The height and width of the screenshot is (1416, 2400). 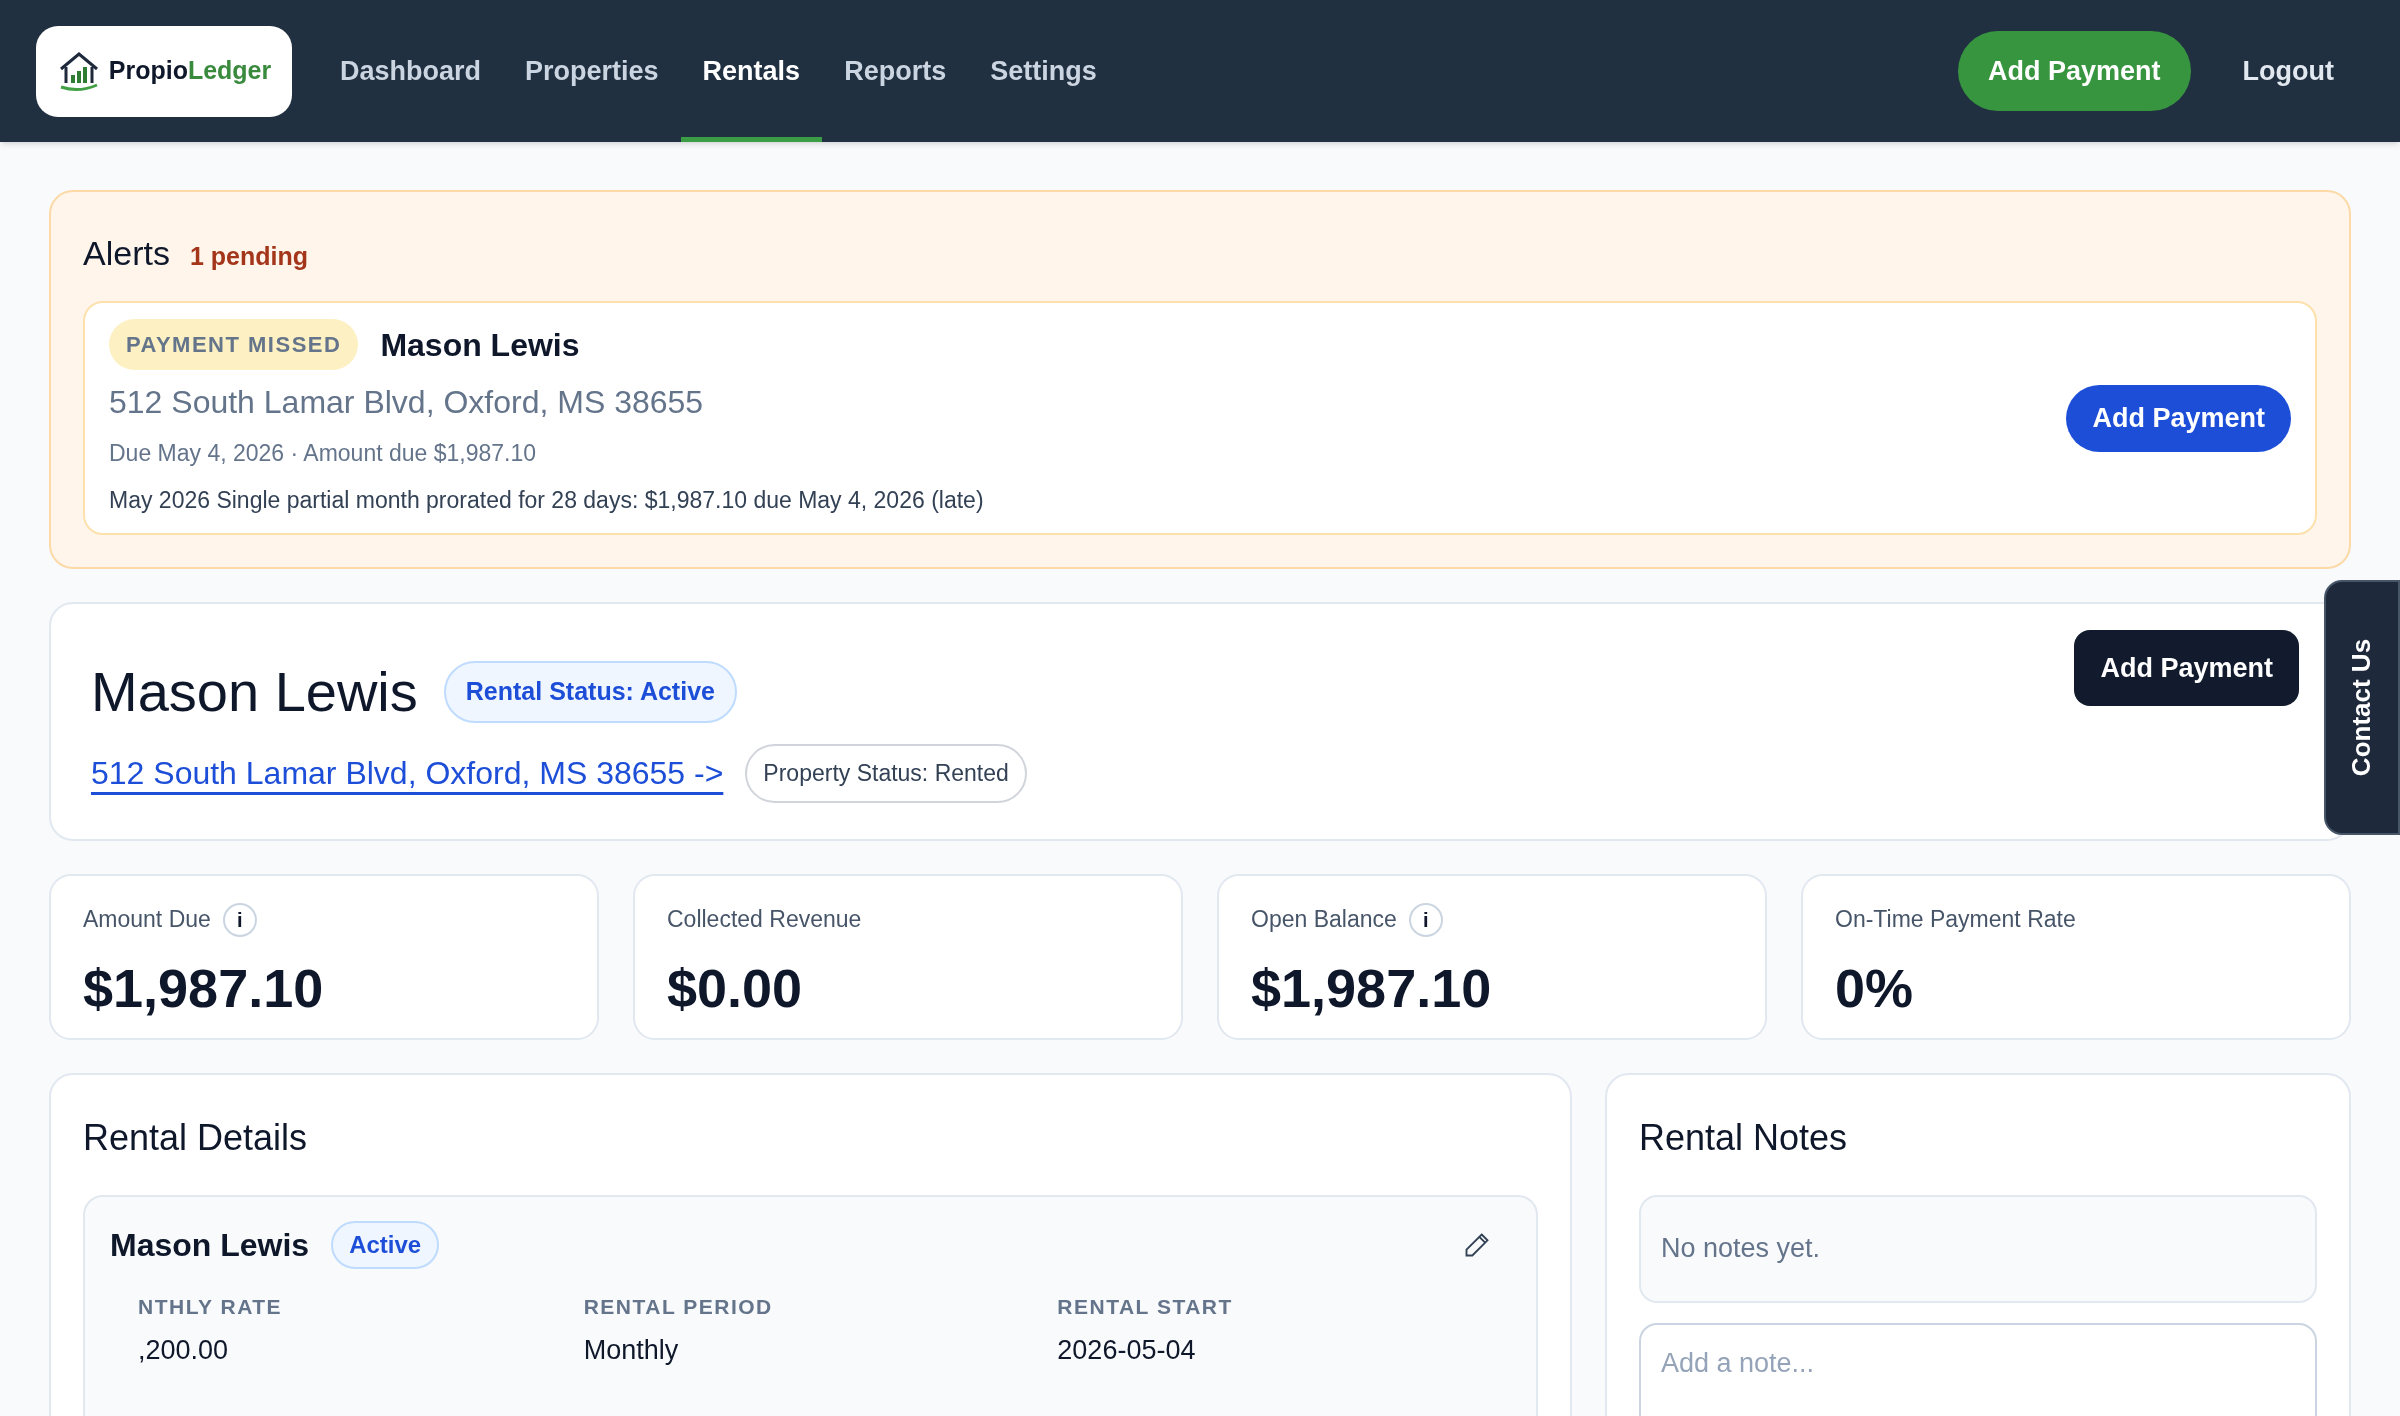 I want to click on logout-button: Logout, so click(x=2288, y=71).